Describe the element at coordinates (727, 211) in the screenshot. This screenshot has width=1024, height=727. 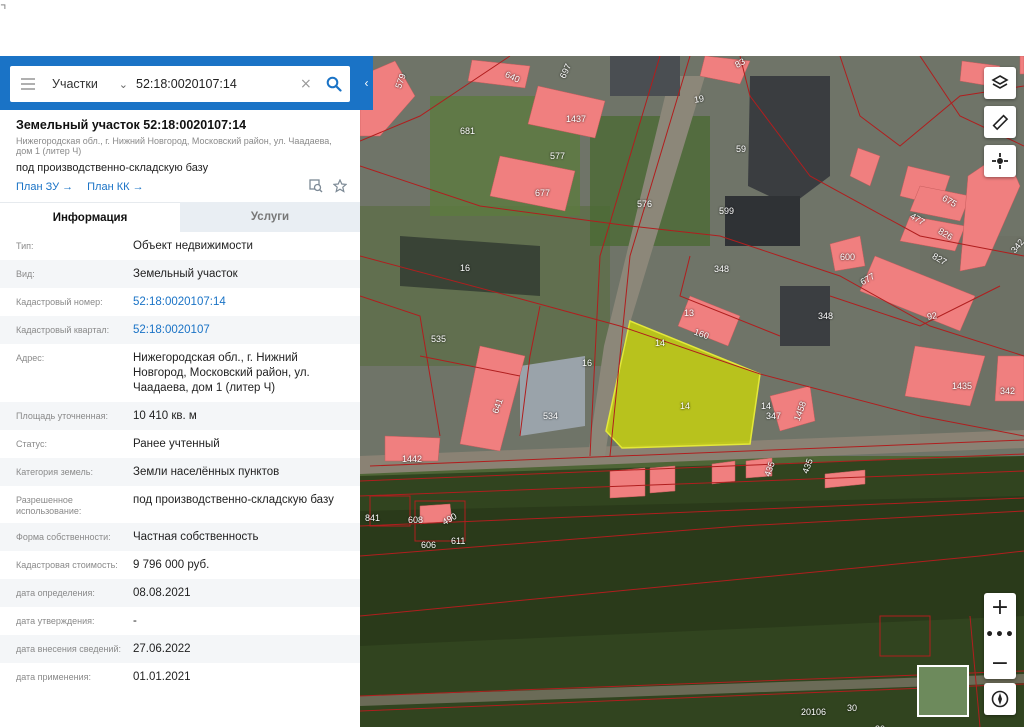
I see `parcel-number-label: 599` at that location.